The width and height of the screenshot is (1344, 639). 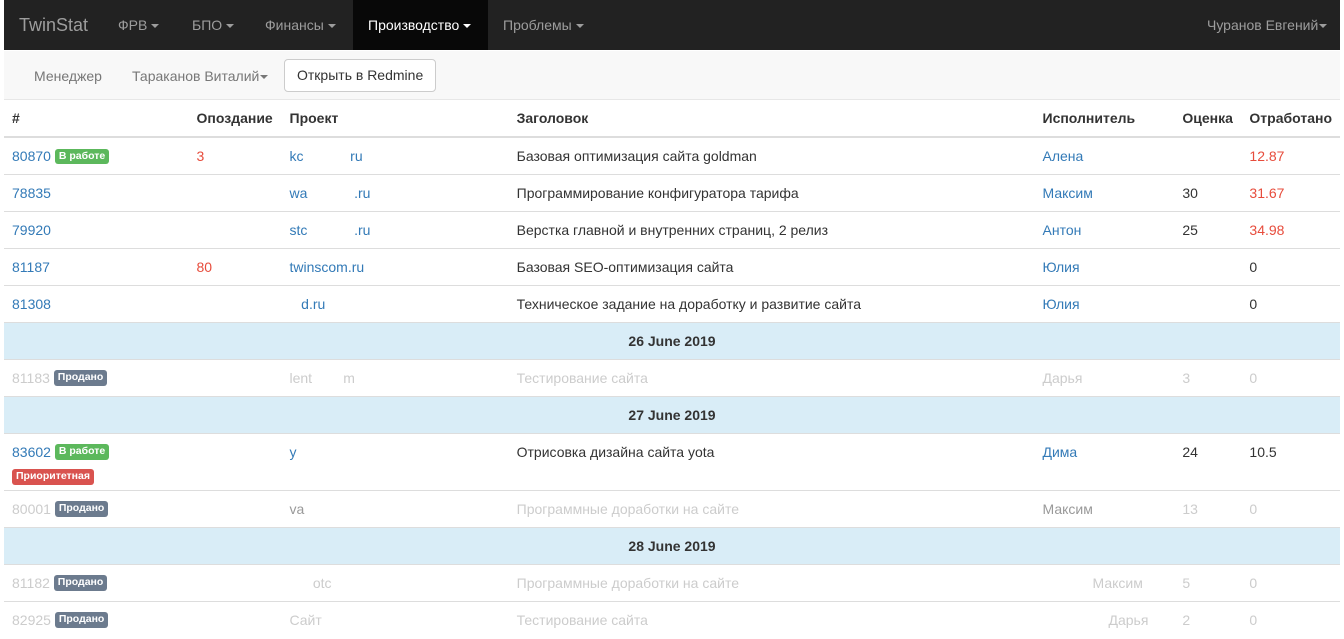 What do you see at coordinates (1104, 303) in the screenshot?
I see `cell-executor: Юлия` at bounding box center [1104, 303].